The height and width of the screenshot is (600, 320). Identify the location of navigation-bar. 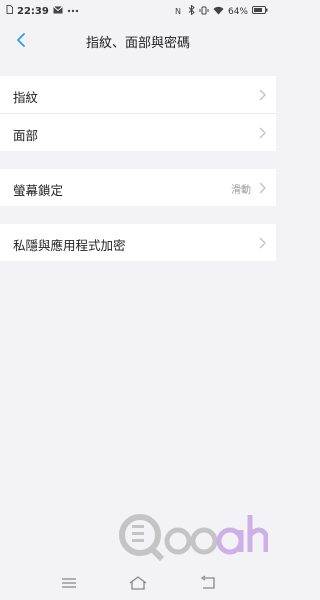
(138, 583).